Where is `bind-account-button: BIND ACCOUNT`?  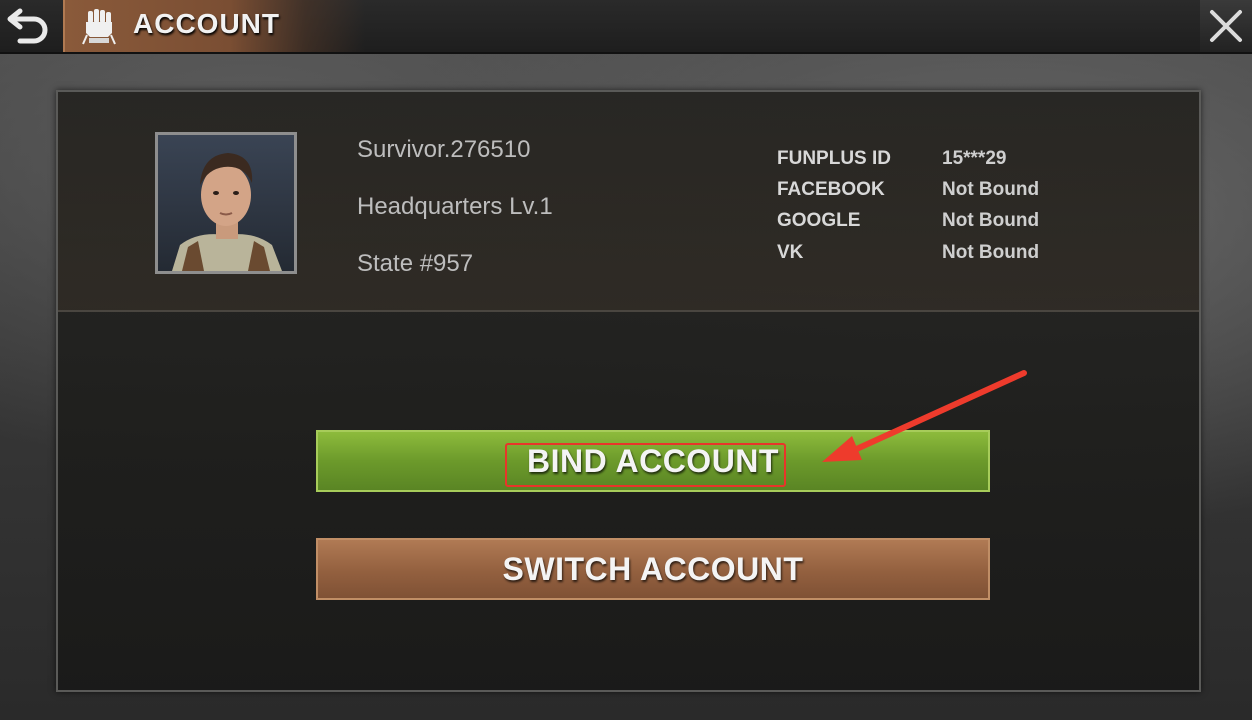 bind-account-button: BIND ACCOUNT is located at coordinates (653, 461).